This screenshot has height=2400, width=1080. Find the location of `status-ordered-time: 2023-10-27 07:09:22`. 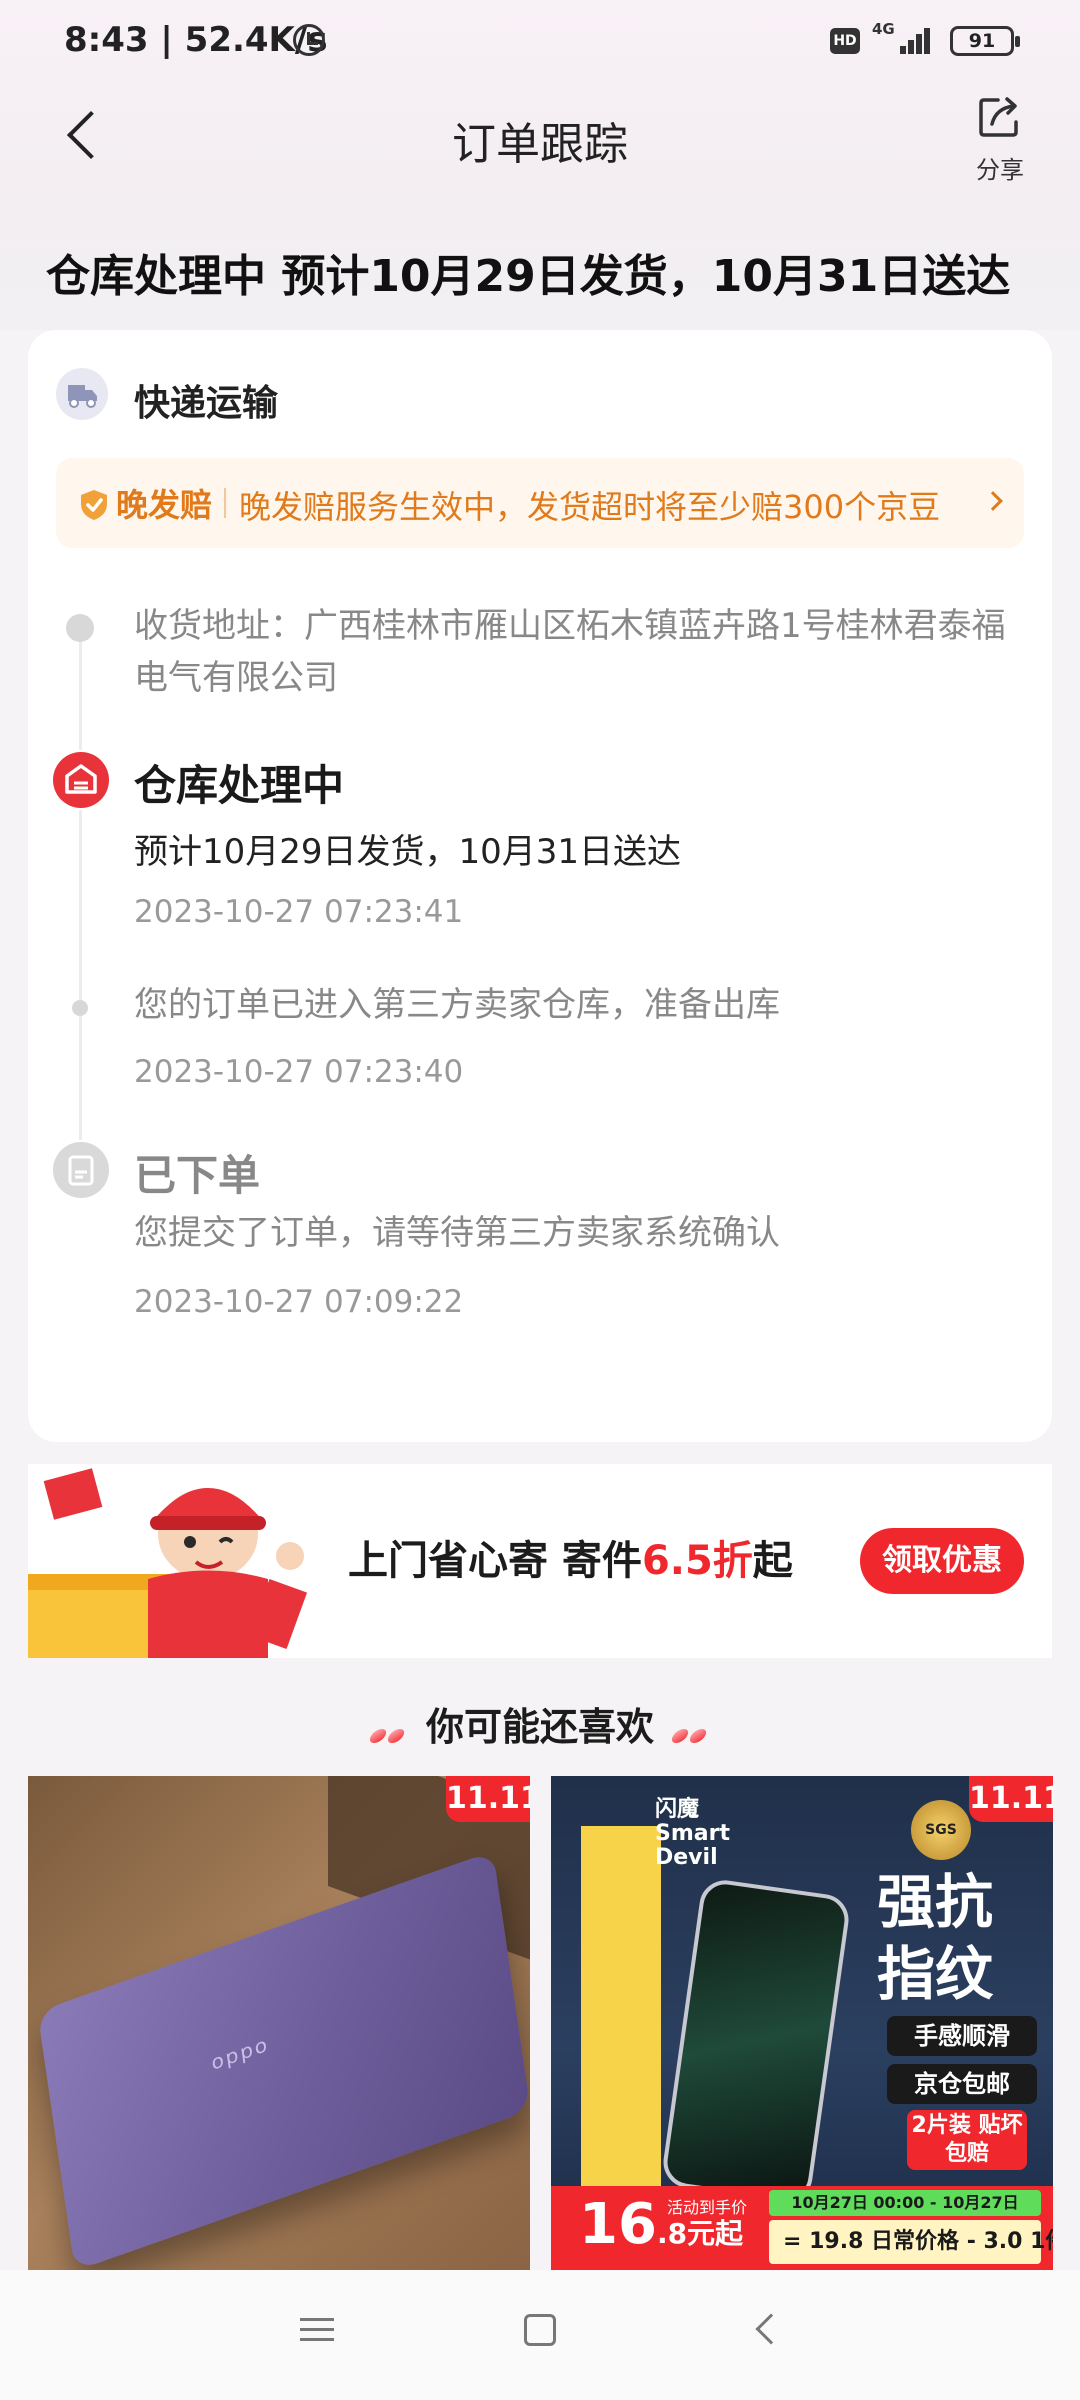

status-ordered-time: 2023-10-27 07:09:22 is located at coordinates (299, 1302).